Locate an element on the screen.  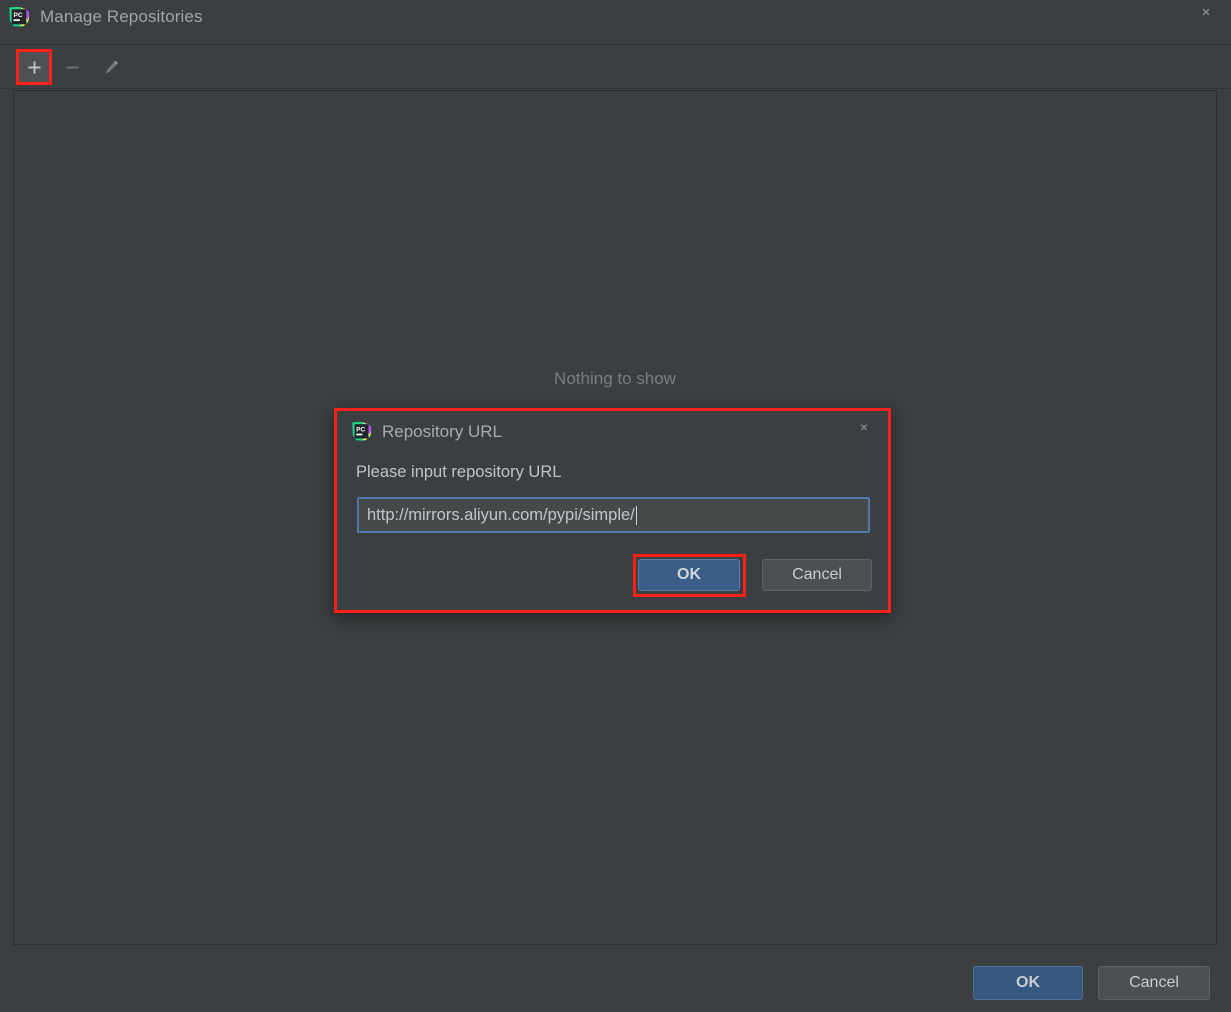
add-repository-button is located at coordinates (34, 67).